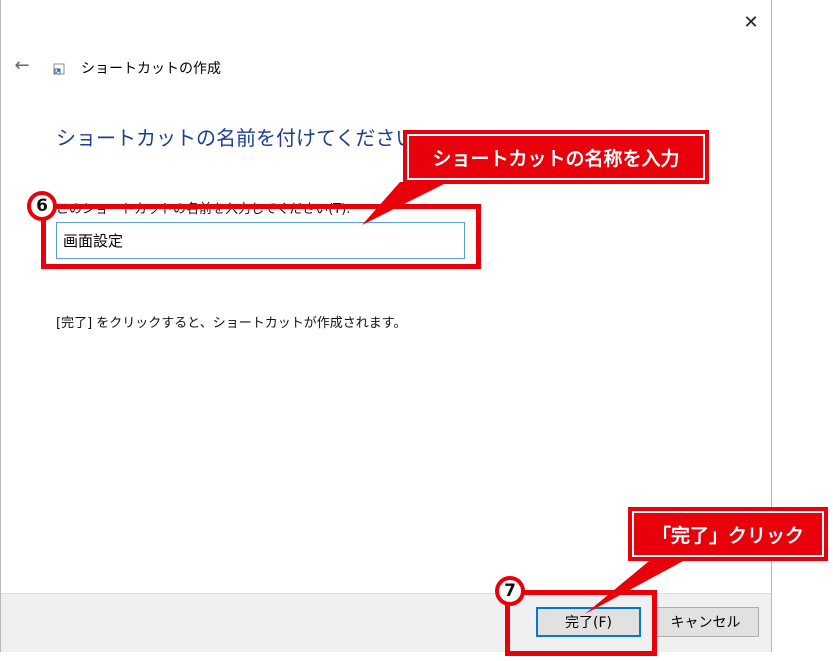 The image size is (833, 661). Describe the element at coordinates (581, 623) in the screenshot. I see `step7-highlight-box` at that location.